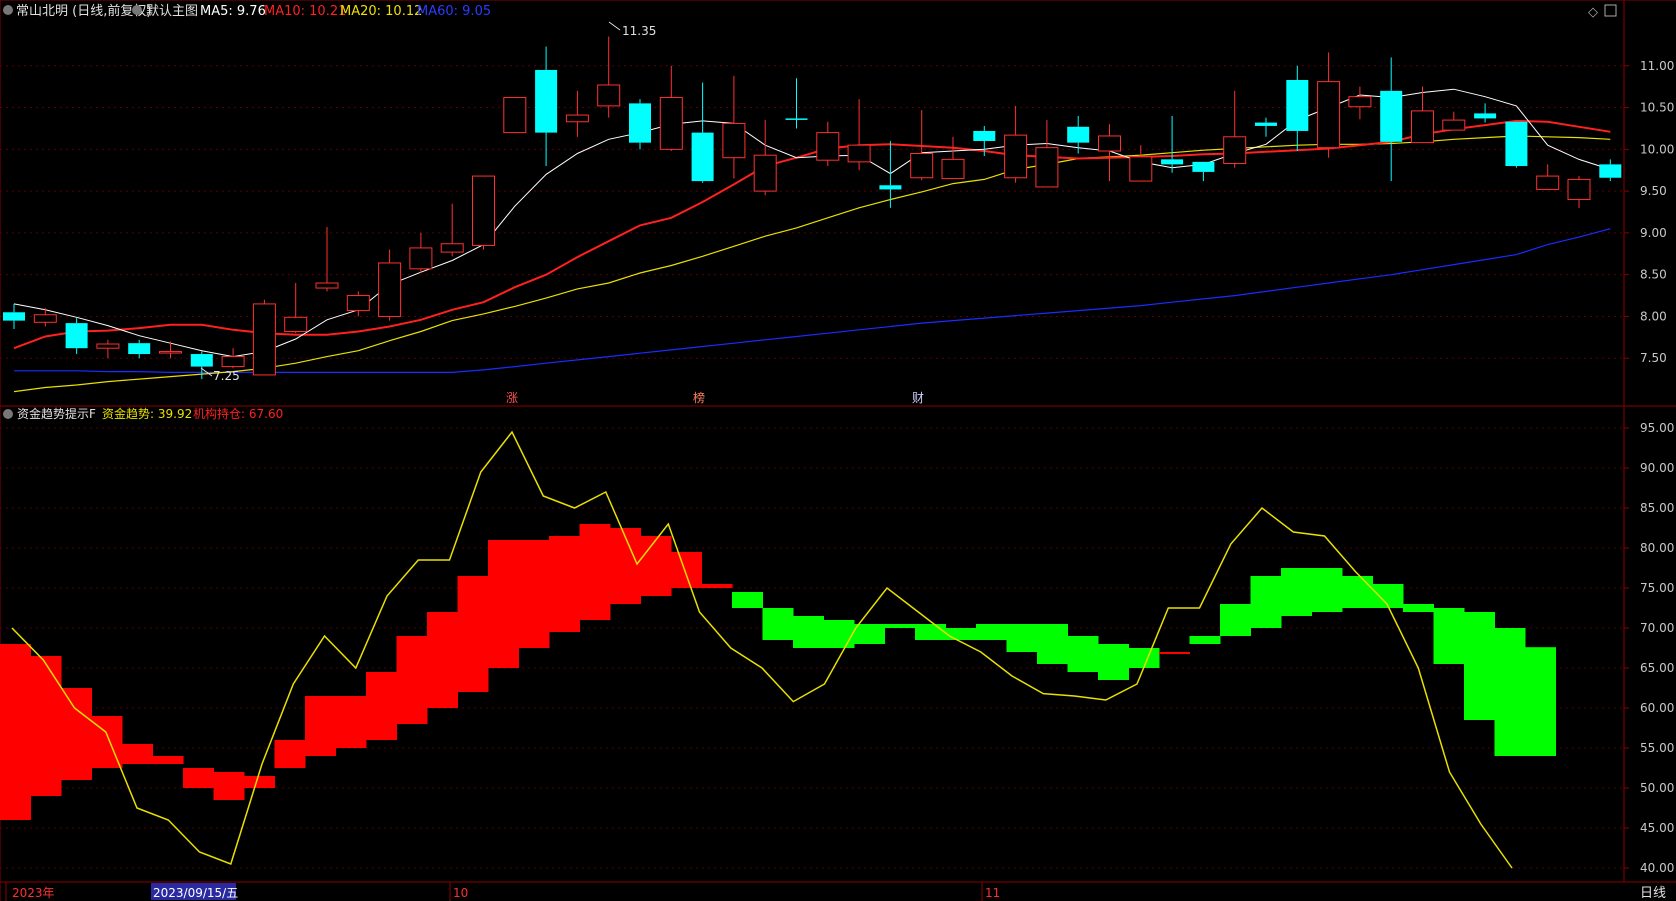 The height and width of the screenshot is (901, 1676). I want to click on indicator-title: 资金趋势提示F, so click(56, 413).